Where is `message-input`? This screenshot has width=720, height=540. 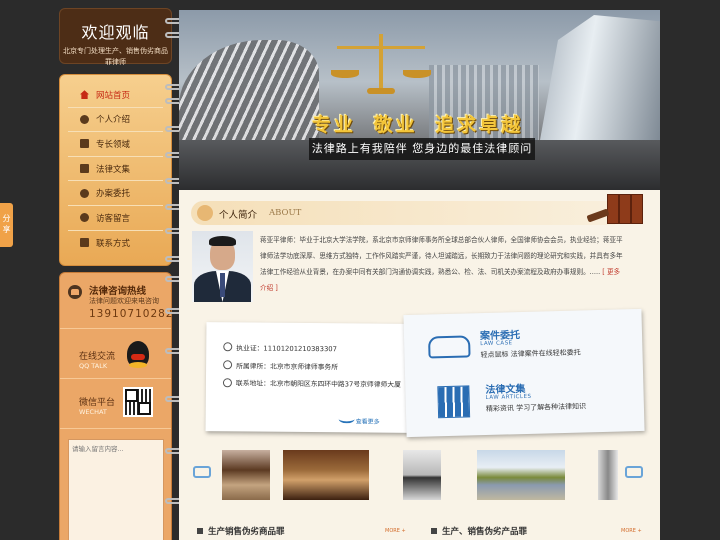 message-input is located at coordinates (116, 489).